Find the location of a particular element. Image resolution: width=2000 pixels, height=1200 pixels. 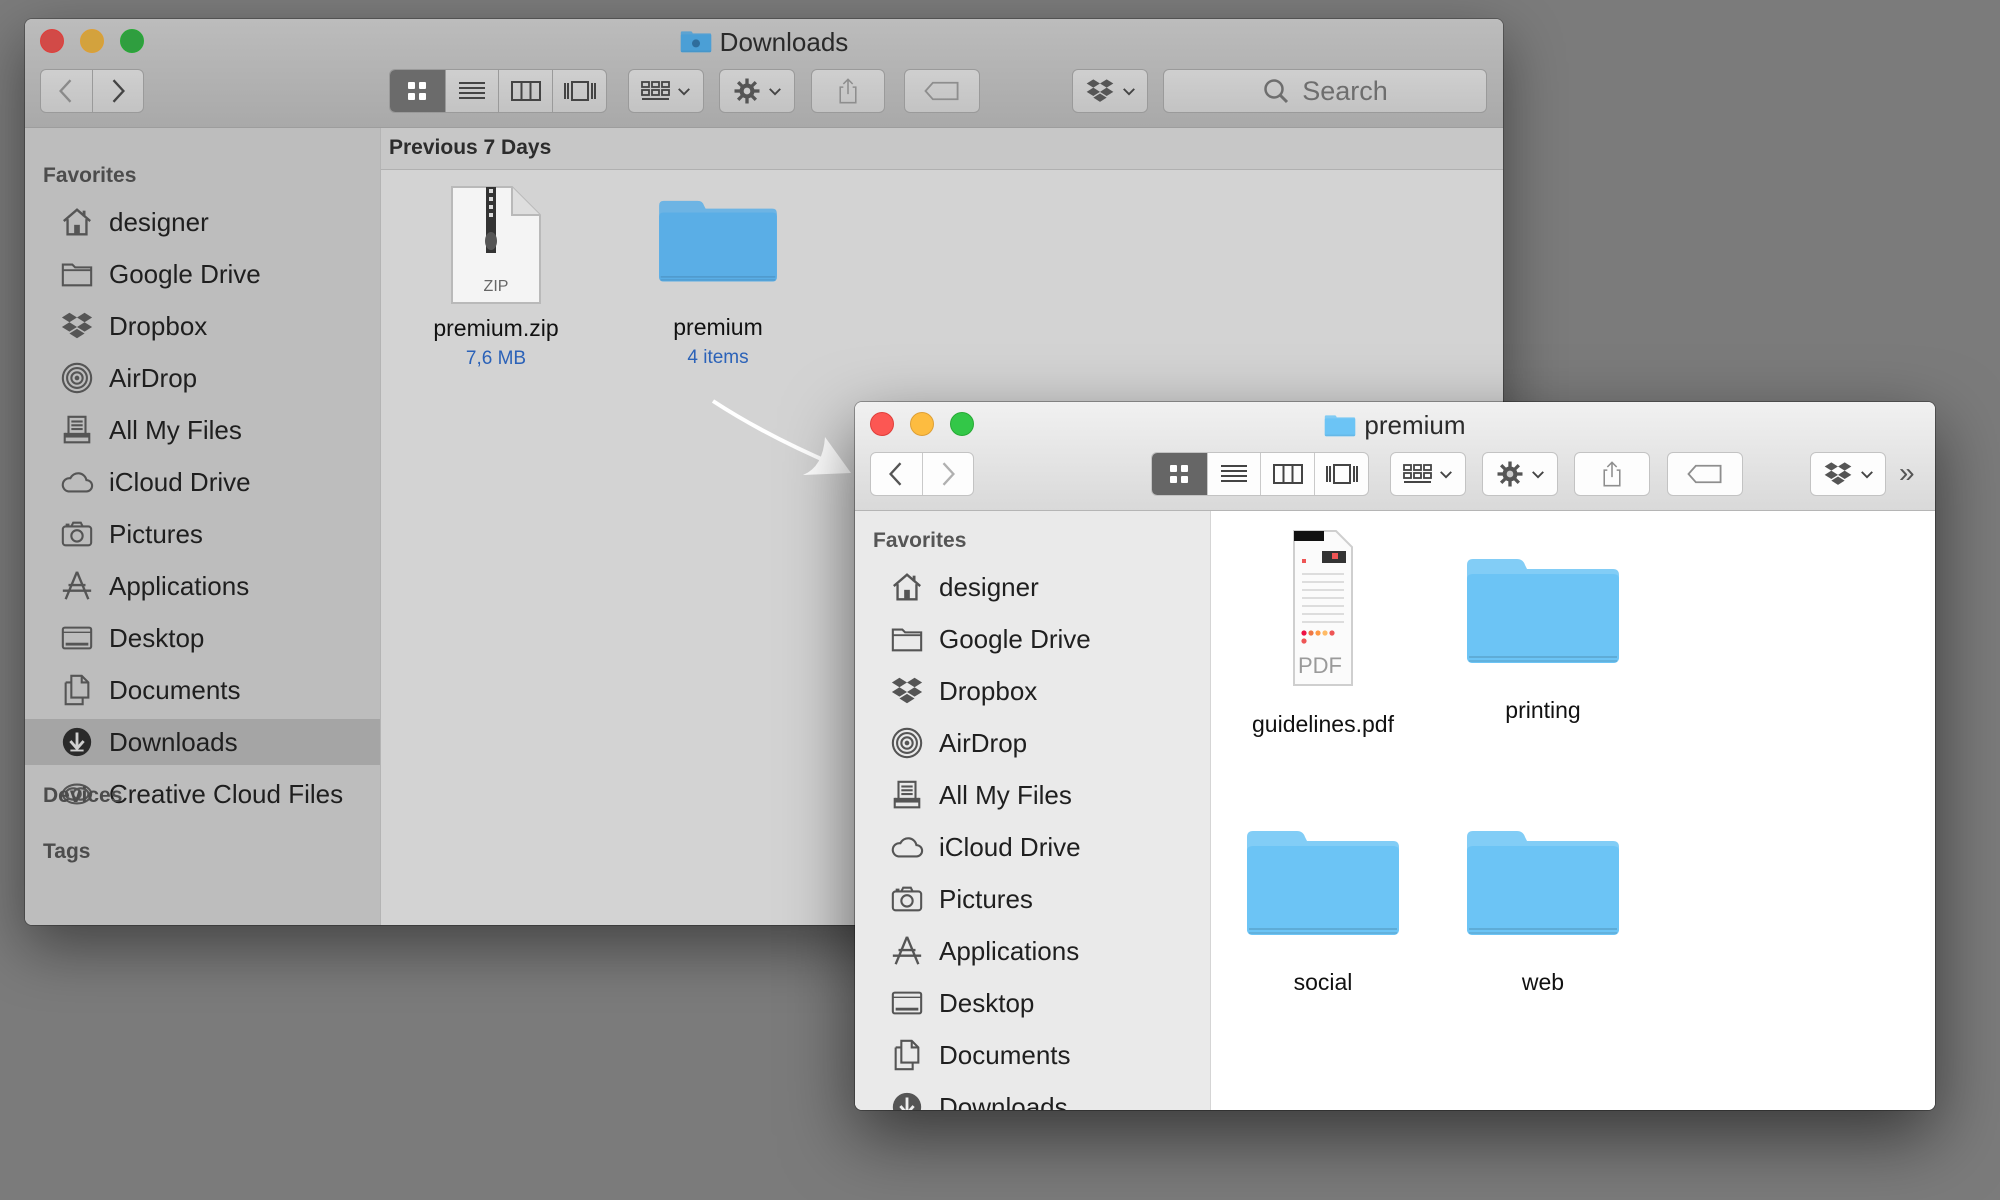

zip-file-icon: ZIP is located at coordinates (496, 245).